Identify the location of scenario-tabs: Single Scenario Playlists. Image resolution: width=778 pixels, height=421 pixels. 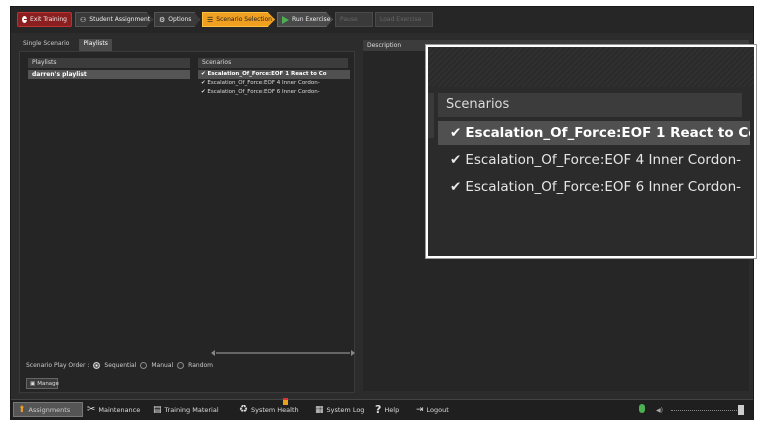
(65, 45).